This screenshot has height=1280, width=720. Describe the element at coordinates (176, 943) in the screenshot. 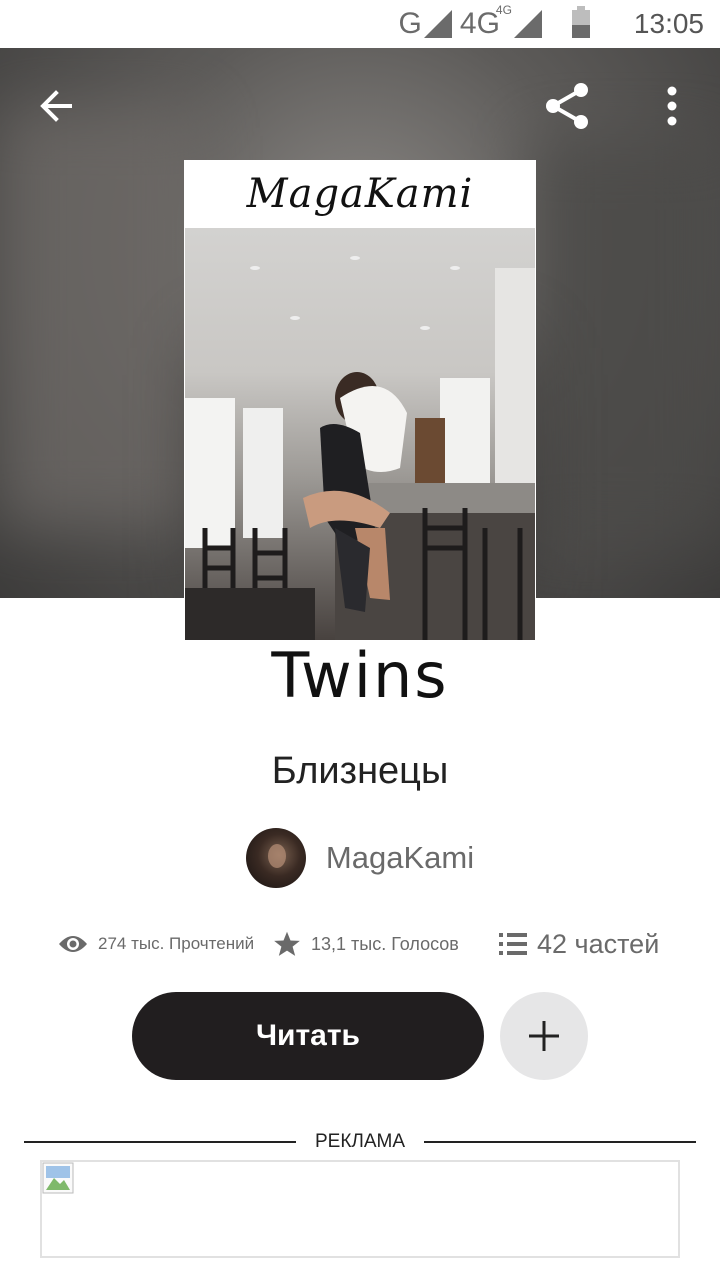

I see `reads-count: 274 тыс. Прочтений` at that location.